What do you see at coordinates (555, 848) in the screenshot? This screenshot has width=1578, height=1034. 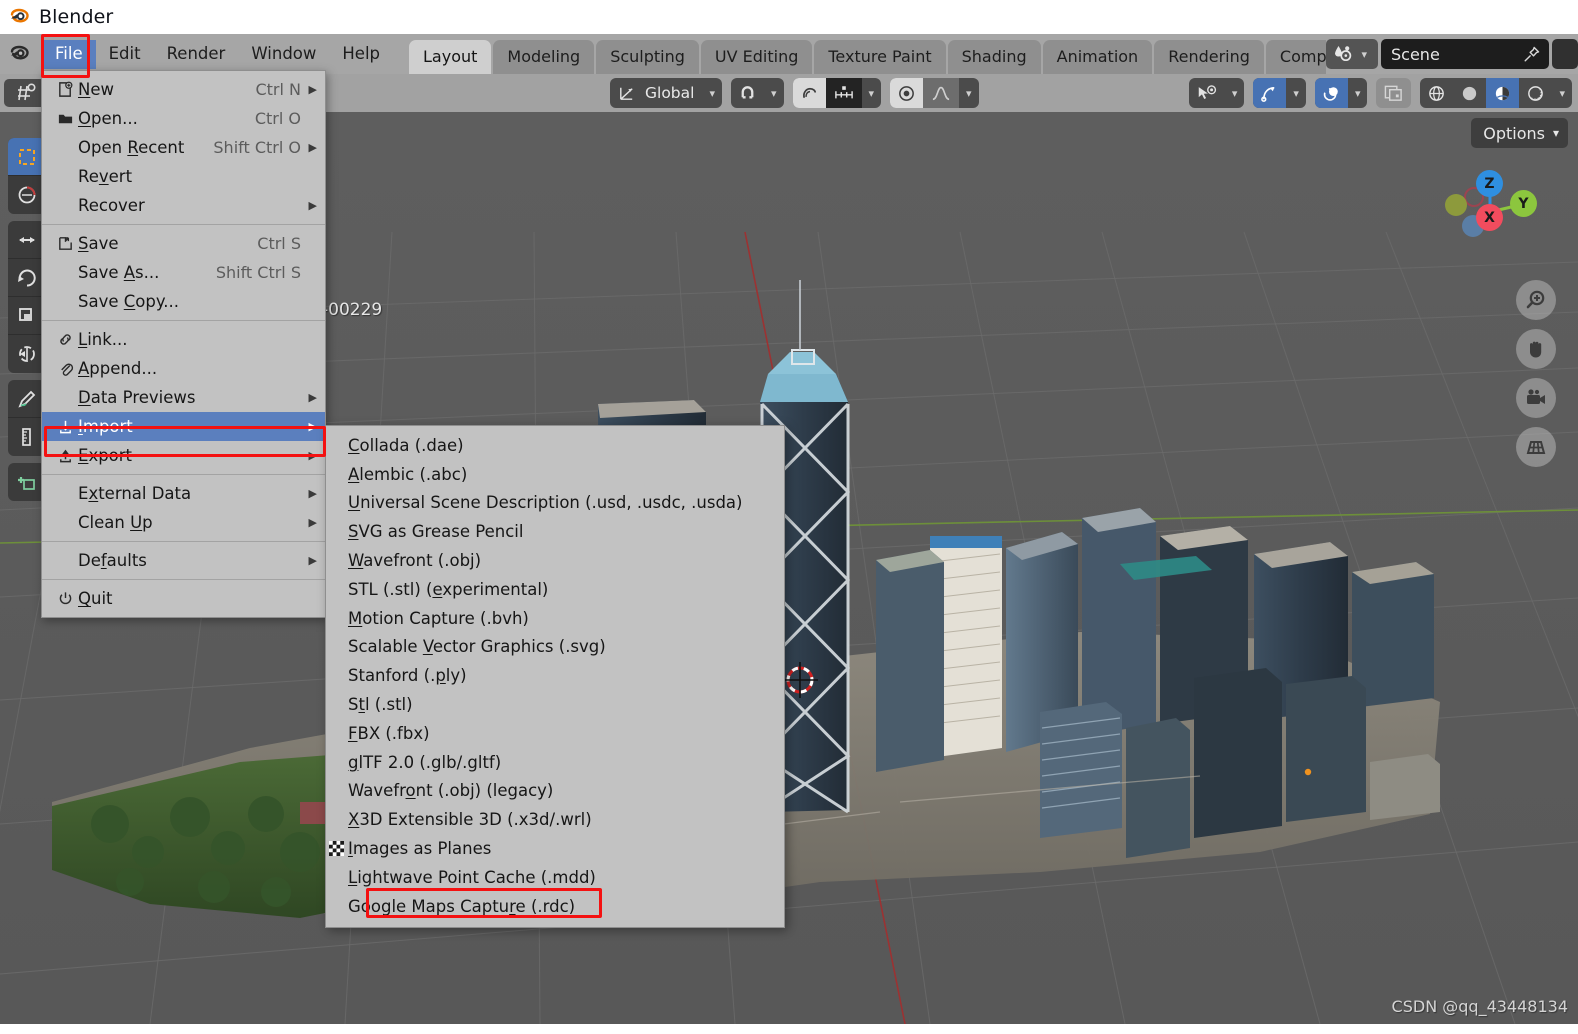 I see `submenu-item-images-as-planes: Images as Planes` at bounding box center [555, 848].